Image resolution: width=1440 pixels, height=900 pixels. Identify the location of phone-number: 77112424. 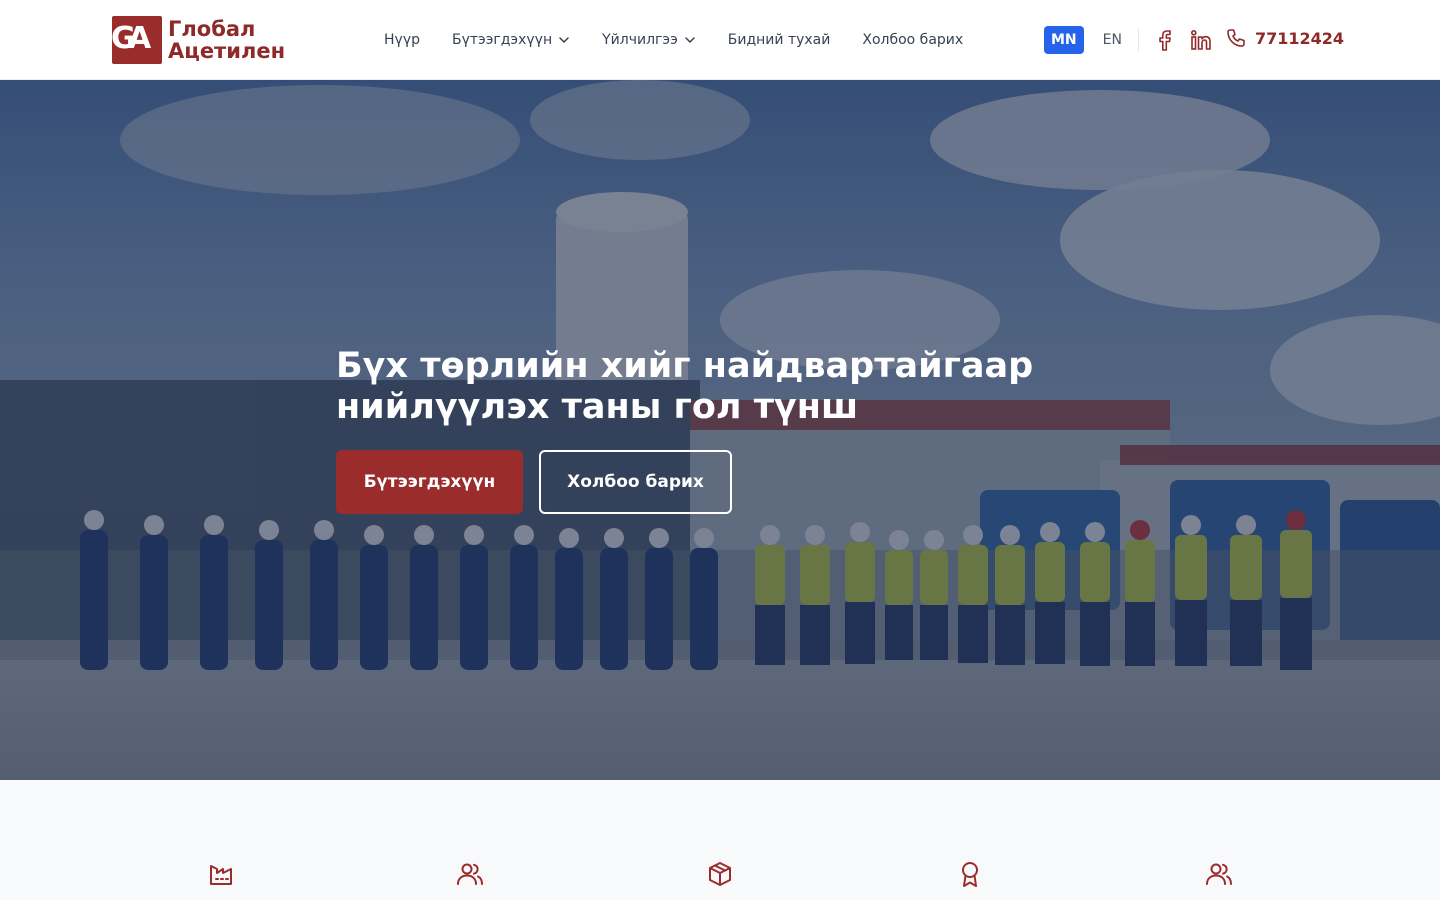
(1300, 38).